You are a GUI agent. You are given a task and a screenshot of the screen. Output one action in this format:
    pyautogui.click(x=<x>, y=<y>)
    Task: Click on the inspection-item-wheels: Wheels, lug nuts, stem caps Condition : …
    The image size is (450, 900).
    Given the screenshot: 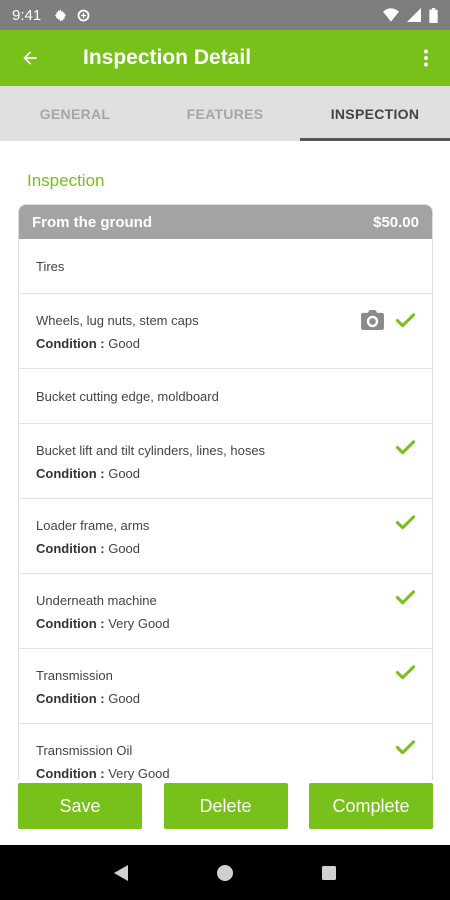 What is the action you would take?
    pyautogui.click(x=225, y=331)
    